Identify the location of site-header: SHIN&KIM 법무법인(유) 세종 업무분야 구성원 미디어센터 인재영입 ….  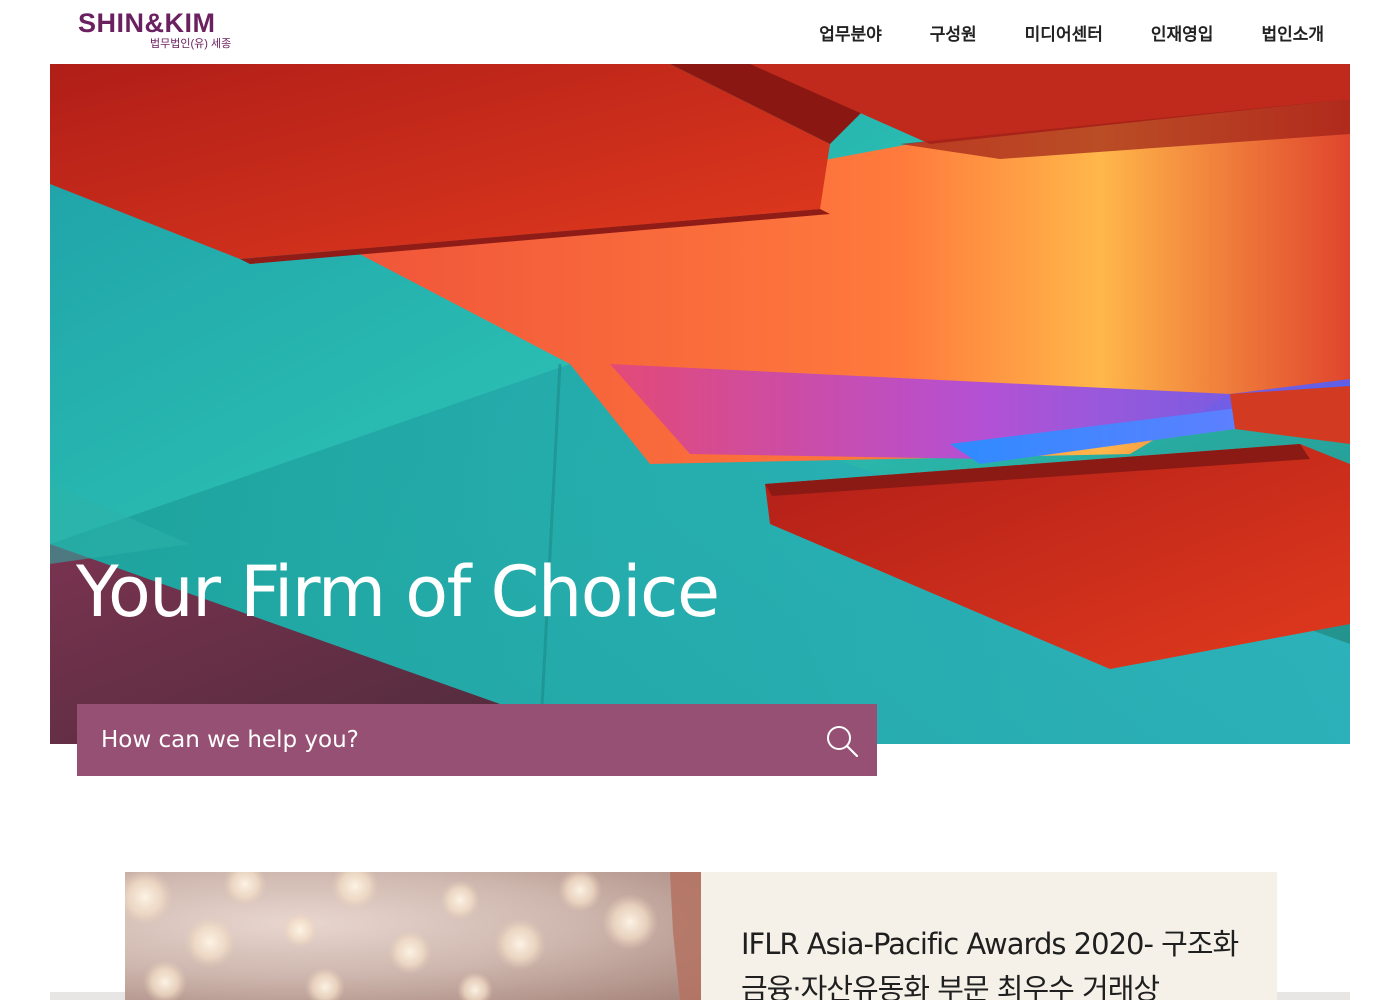
(700, 32).